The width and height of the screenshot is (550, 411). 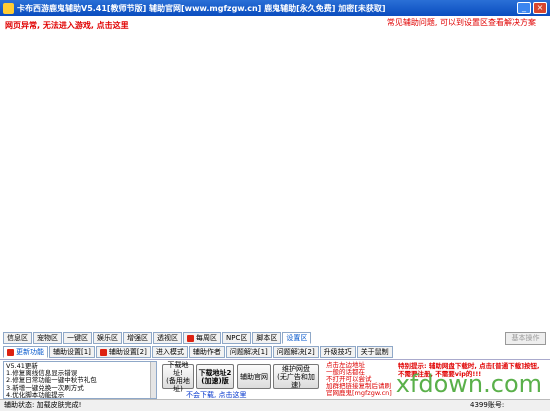 I want to click on tab-label: 问题解决[2], so click(x=295, y=352).